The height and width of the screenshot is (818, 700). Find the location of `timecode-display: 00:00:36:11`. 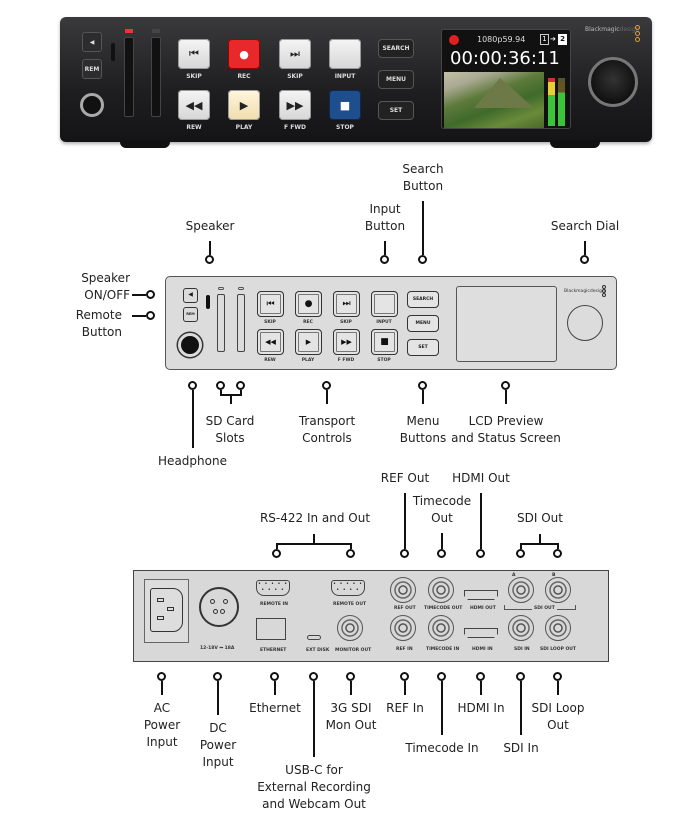

timecode-display: 00:00:36:11 is located at coordinates (505, 58).